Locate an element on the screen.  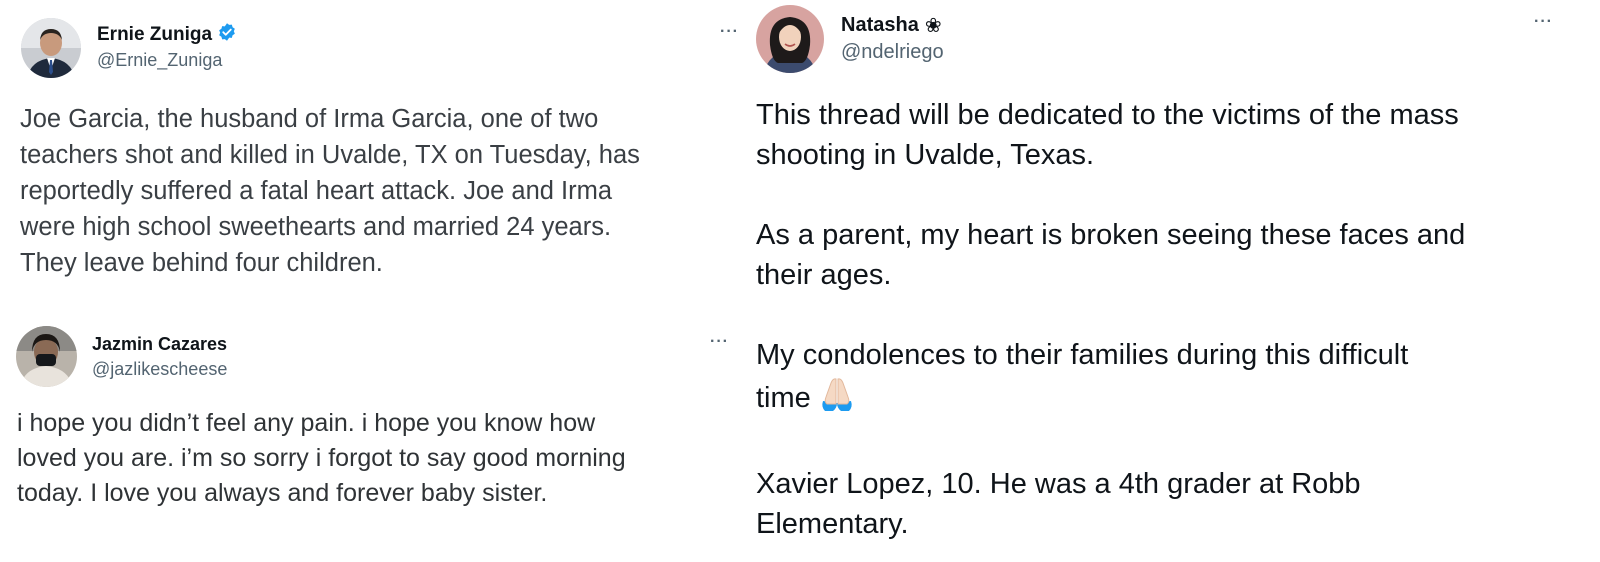
handle: @ndelriego is located at coordinates (892, 52).